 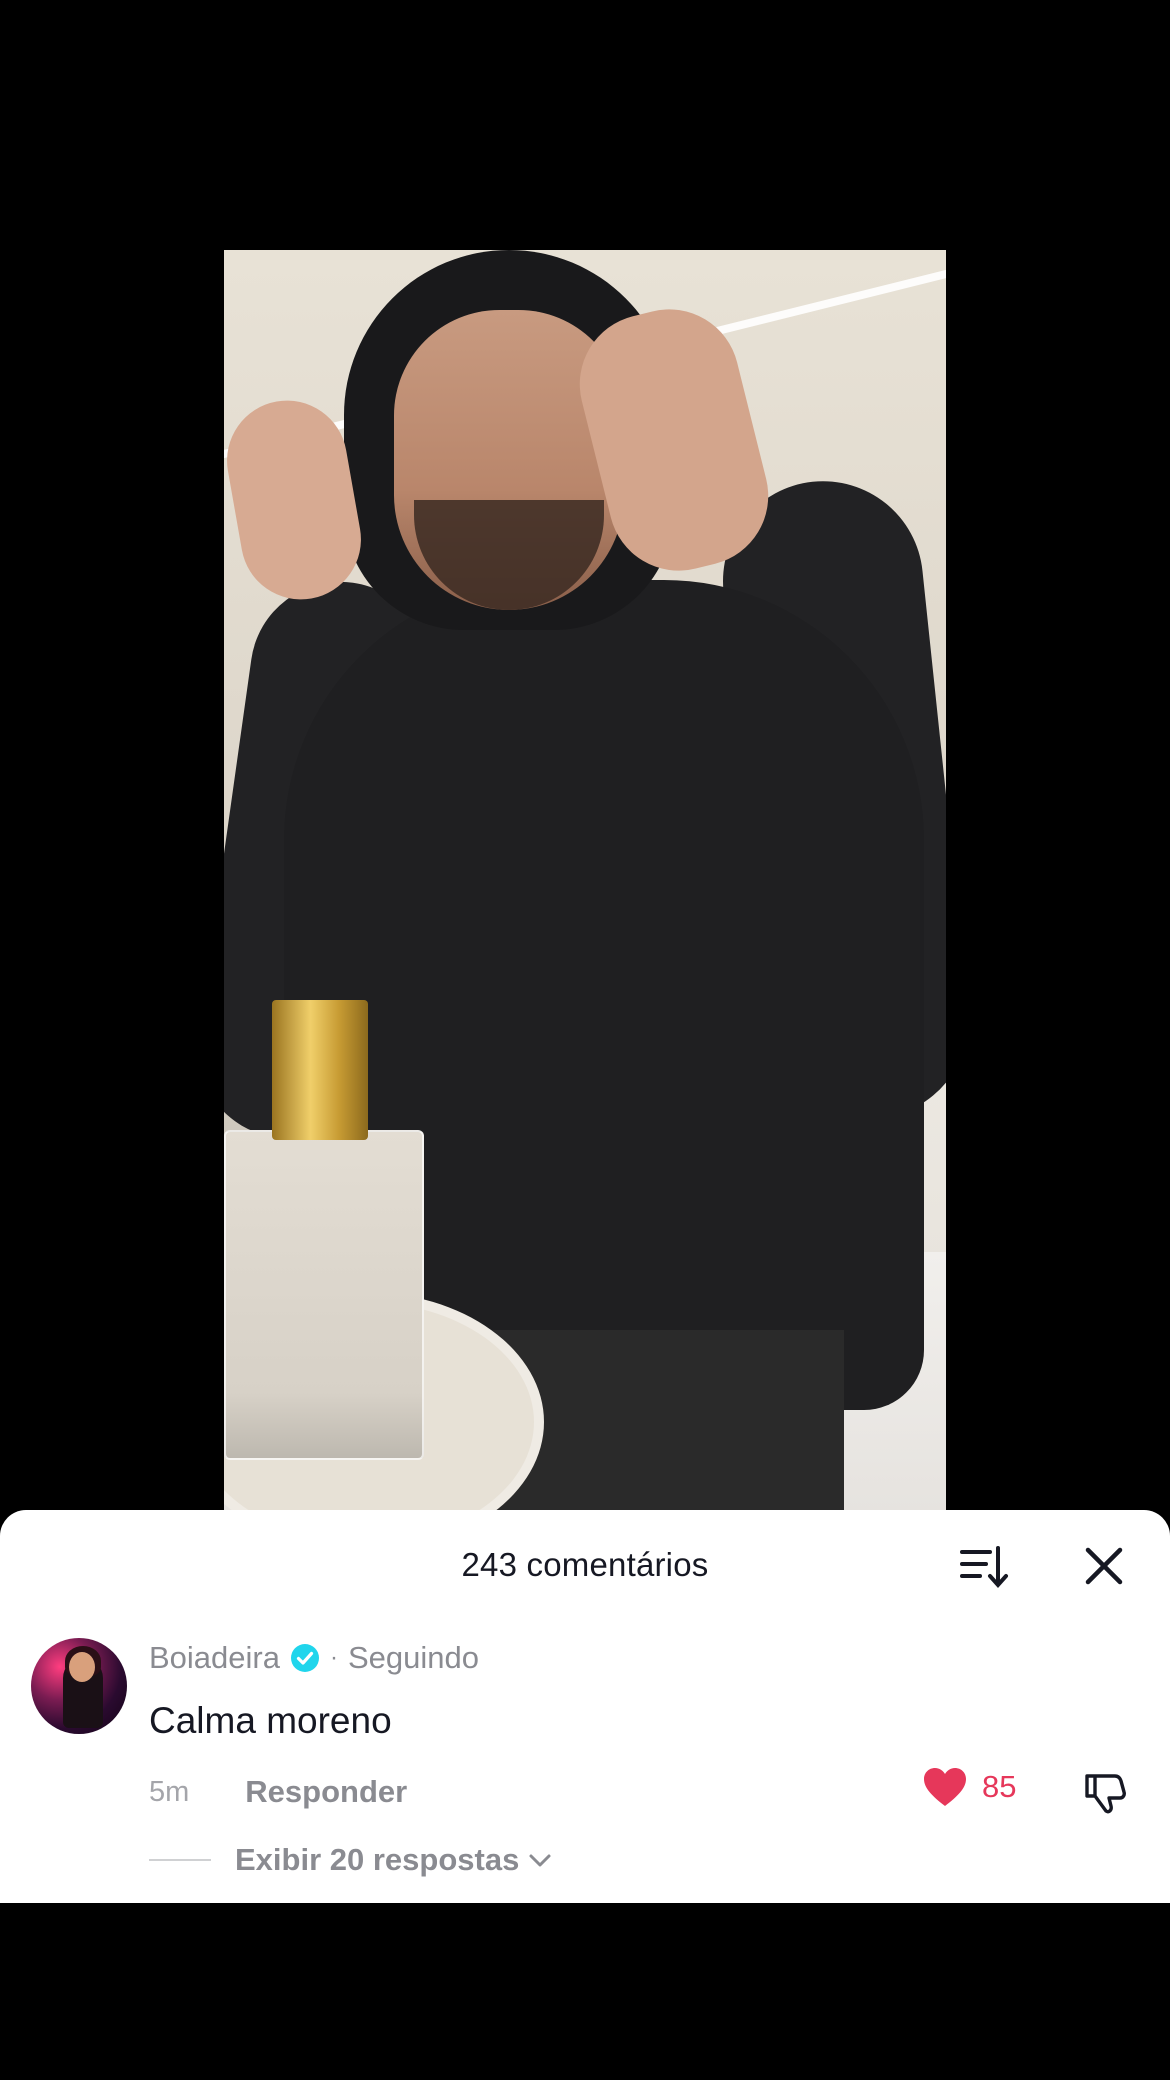 I want to click on close-icon, so click(x=1104, y=1566).